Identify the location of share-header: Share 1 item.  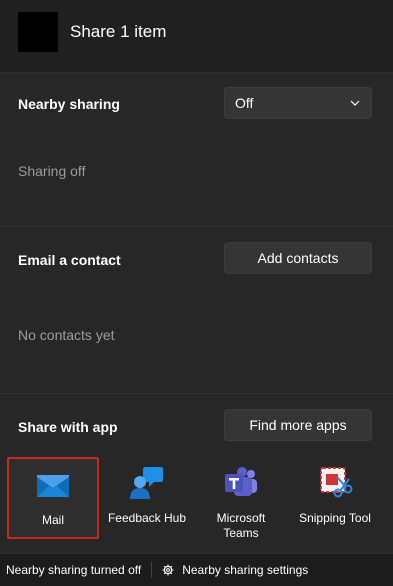
(196, 36).